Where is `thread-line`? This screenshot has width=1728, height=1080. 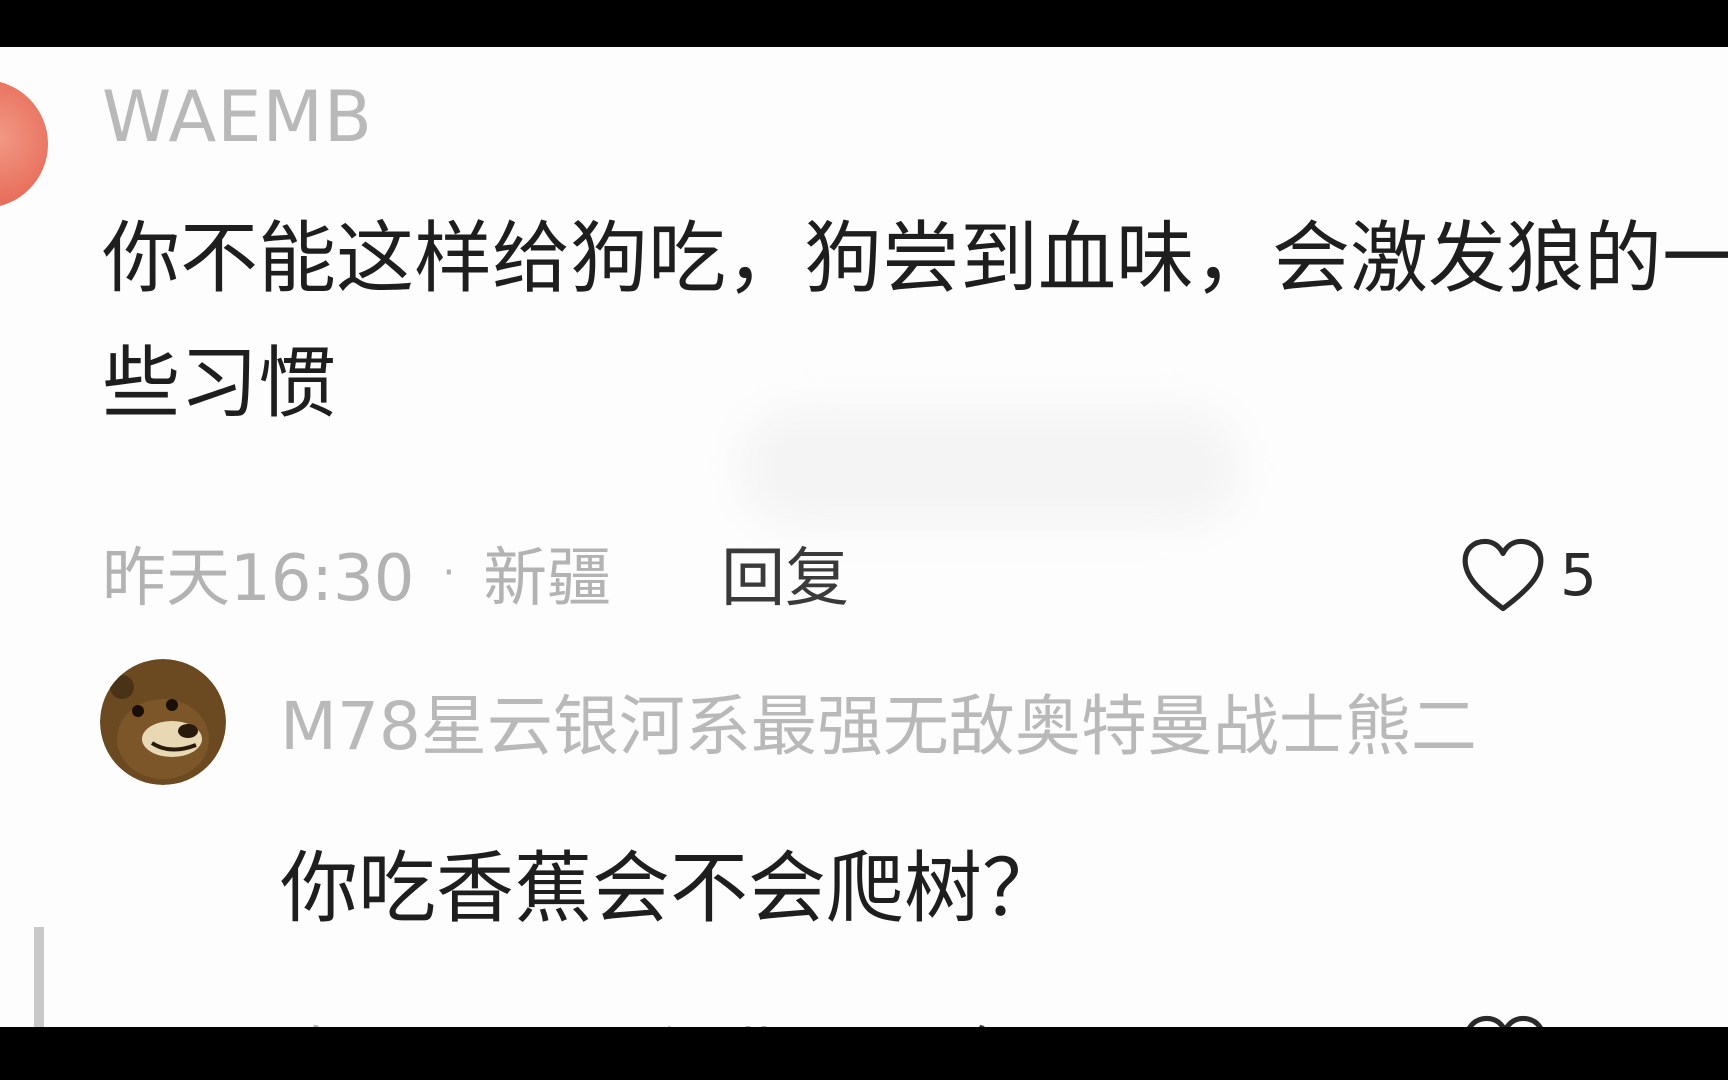
thread-line is located at coordinates (39, 977).